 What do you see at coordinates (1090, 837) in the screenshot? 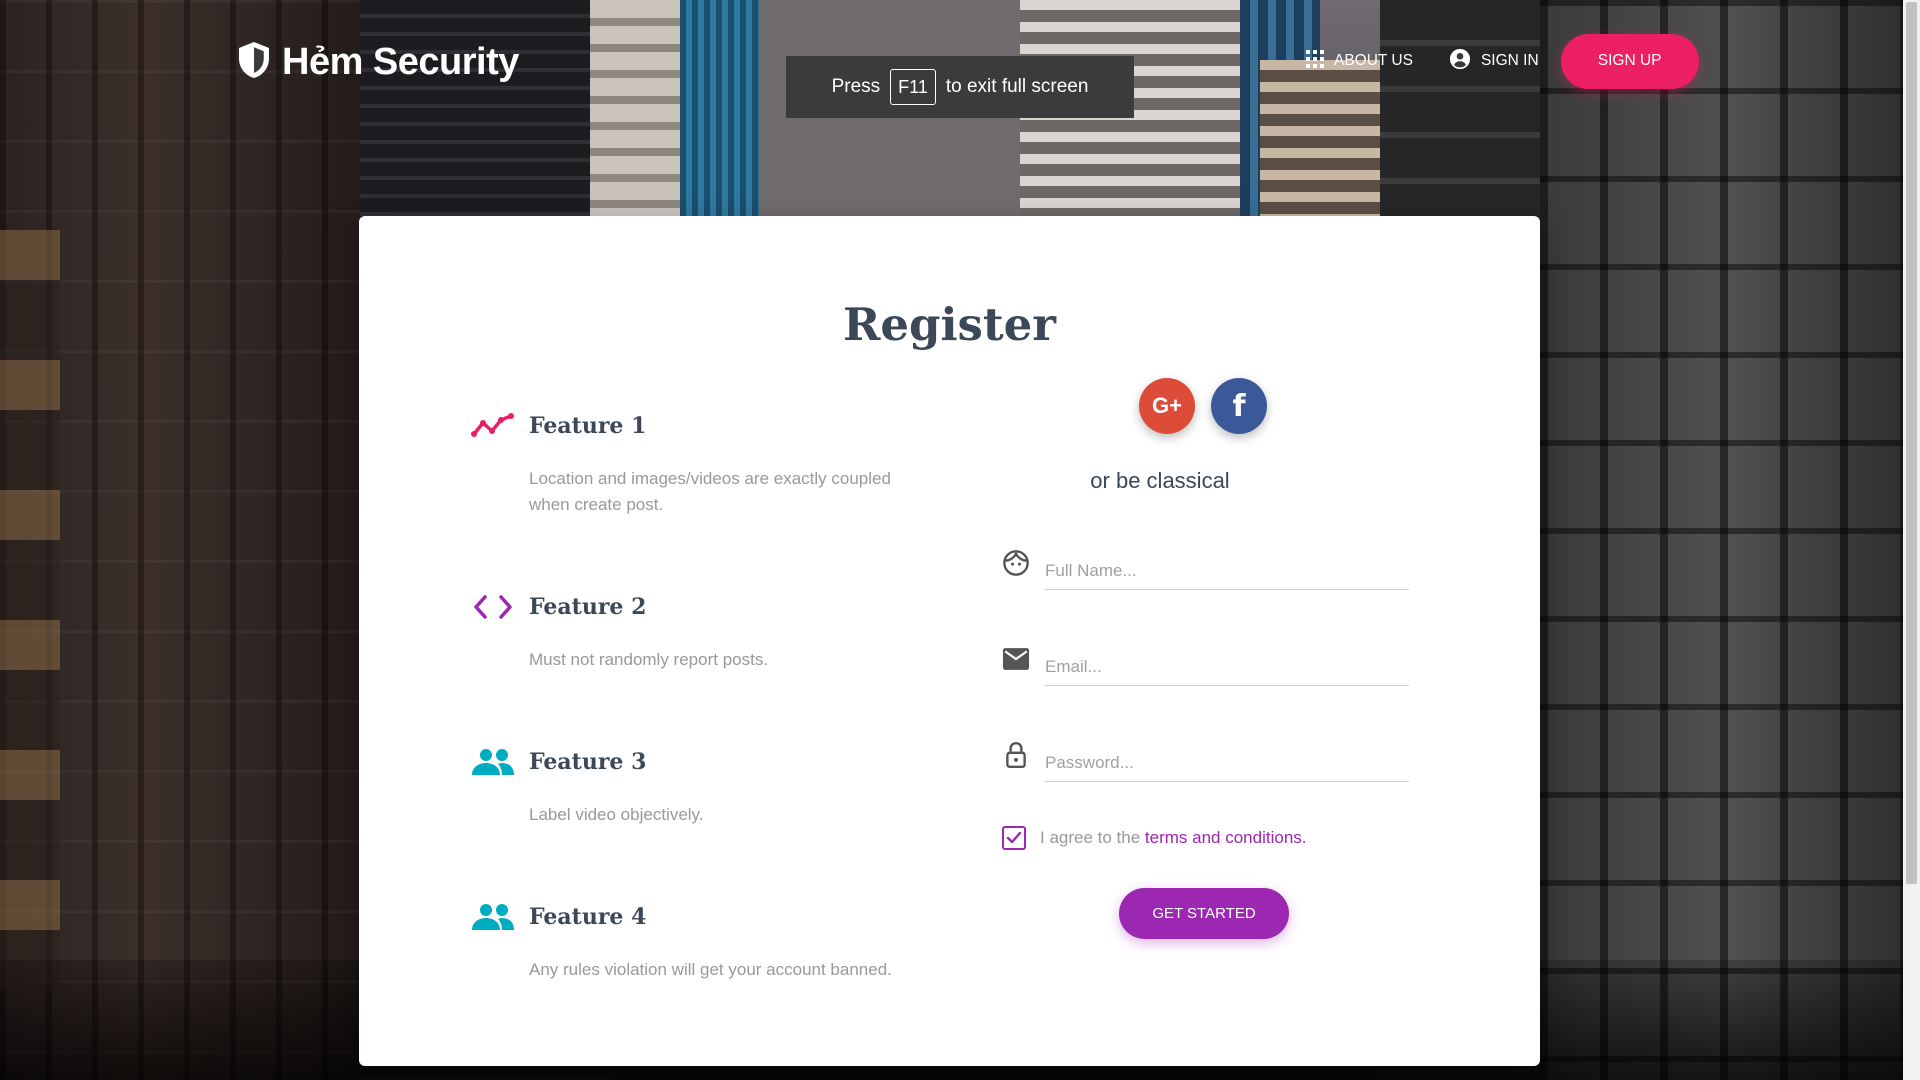
I see `agree-text: I agree to the` at bounding box center [1090, 837].